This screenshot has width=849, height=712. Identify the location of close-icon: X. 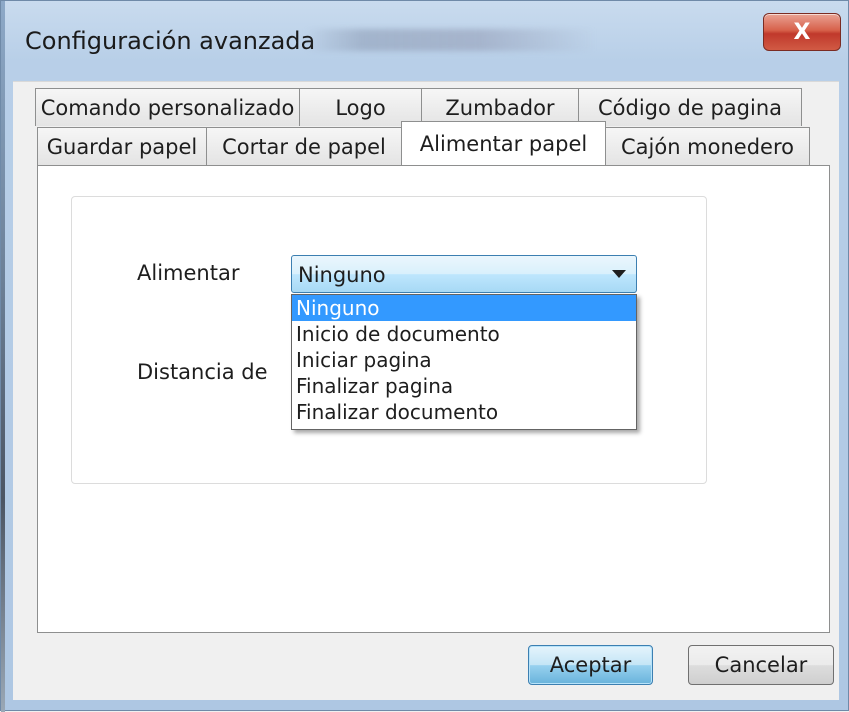
(802, 32).